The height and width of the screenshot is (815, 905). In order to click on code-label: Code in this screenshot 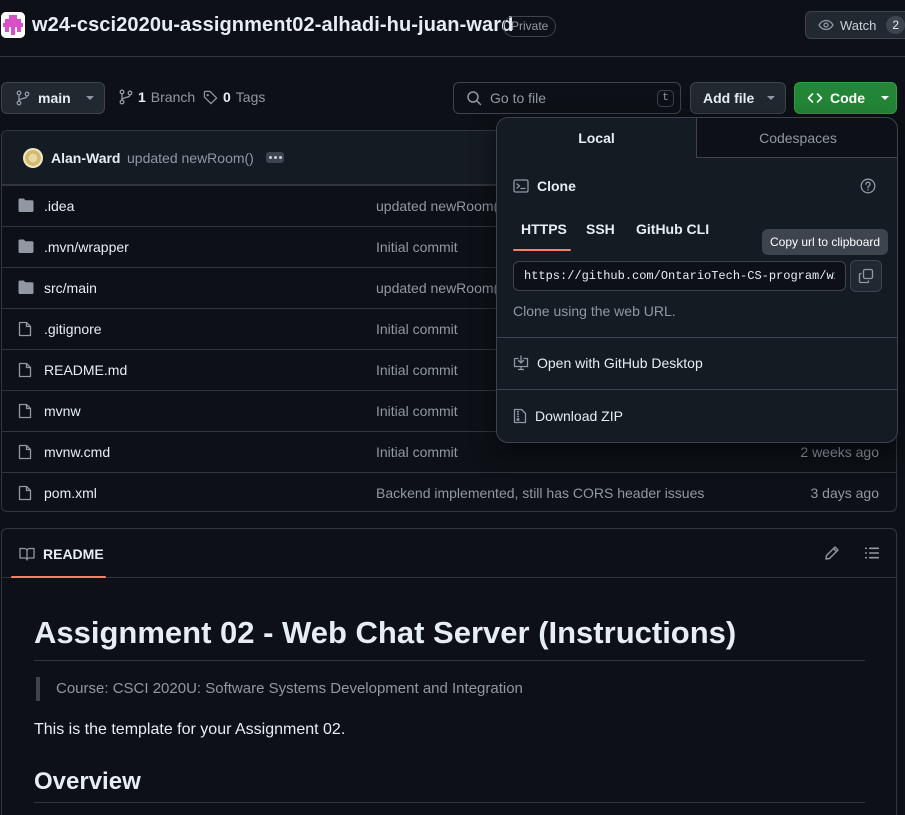, I will do `click(847, 98)`.